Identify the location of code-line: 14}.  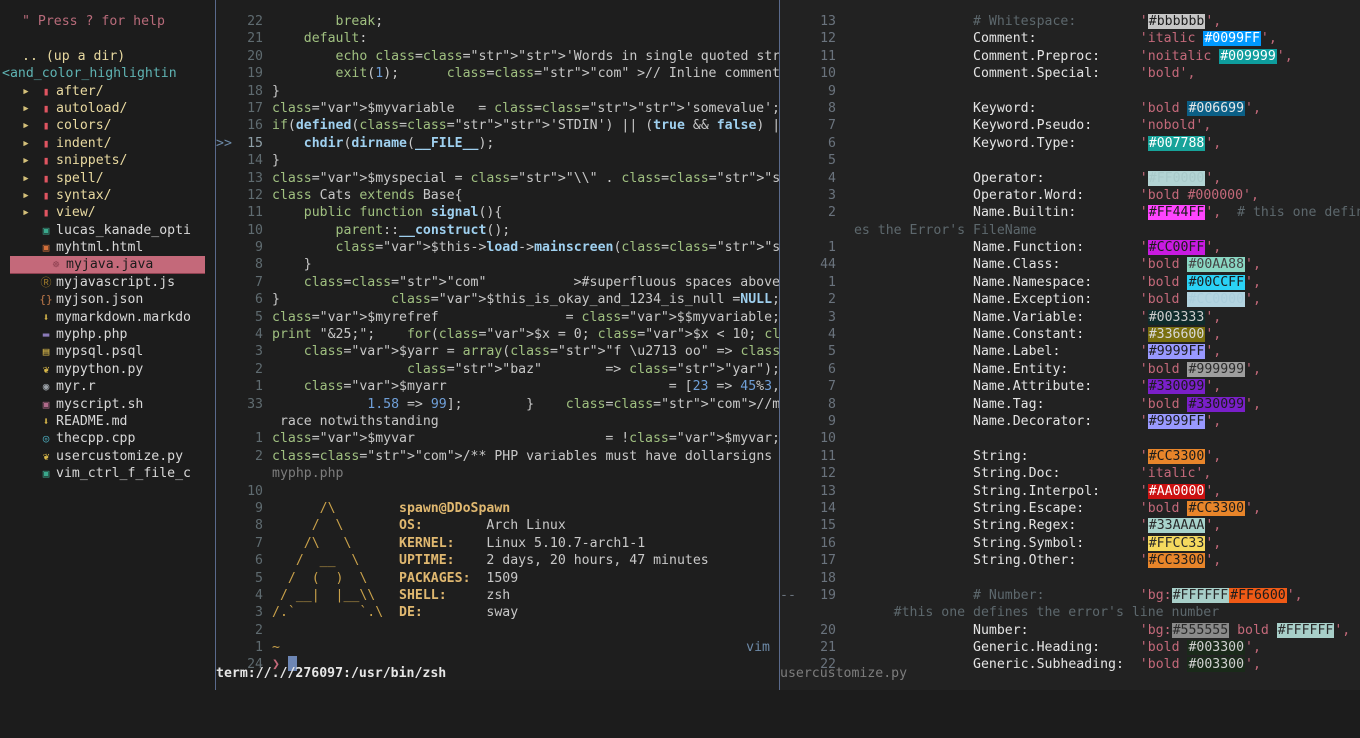
(498, 160).